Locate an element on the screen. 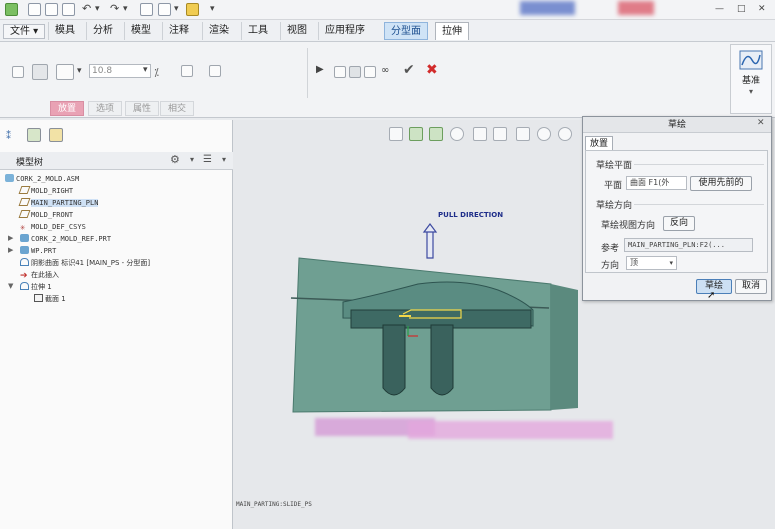 Image resolution: width=775 pixels, height=529 pixels. depth-dropdown-icon: ▾ is located at coordinates (79, 71).